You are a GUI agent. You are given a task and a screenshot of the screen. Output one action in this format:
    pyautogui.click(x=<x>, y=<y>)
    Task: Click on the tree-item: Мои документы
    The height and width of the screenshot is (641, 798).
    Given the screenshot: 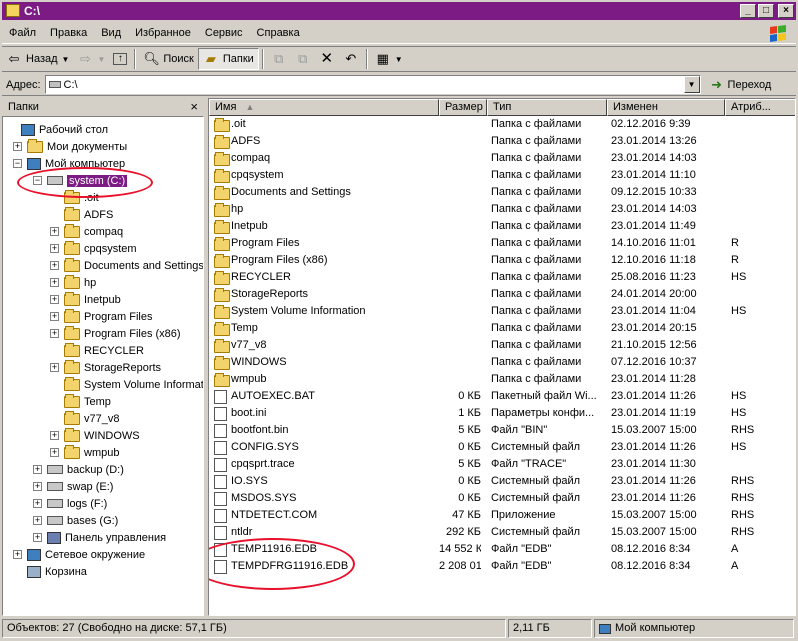 What is the action you would take?
    pyautogui.click(x=77, y=146)
    